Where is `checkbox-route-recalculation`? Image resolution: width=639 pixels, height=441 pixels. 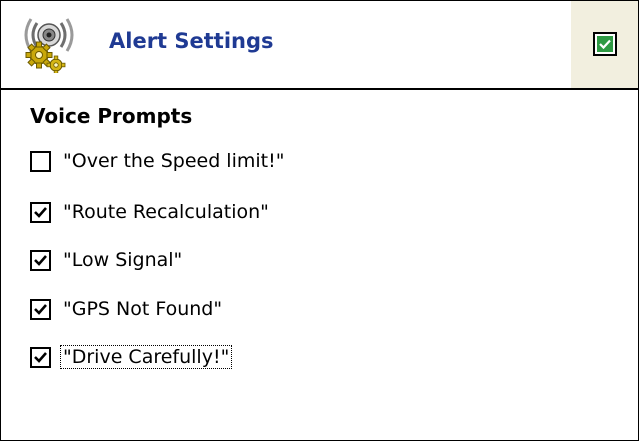 checkbox-route-recalculation is located at coordinates (40, 212).